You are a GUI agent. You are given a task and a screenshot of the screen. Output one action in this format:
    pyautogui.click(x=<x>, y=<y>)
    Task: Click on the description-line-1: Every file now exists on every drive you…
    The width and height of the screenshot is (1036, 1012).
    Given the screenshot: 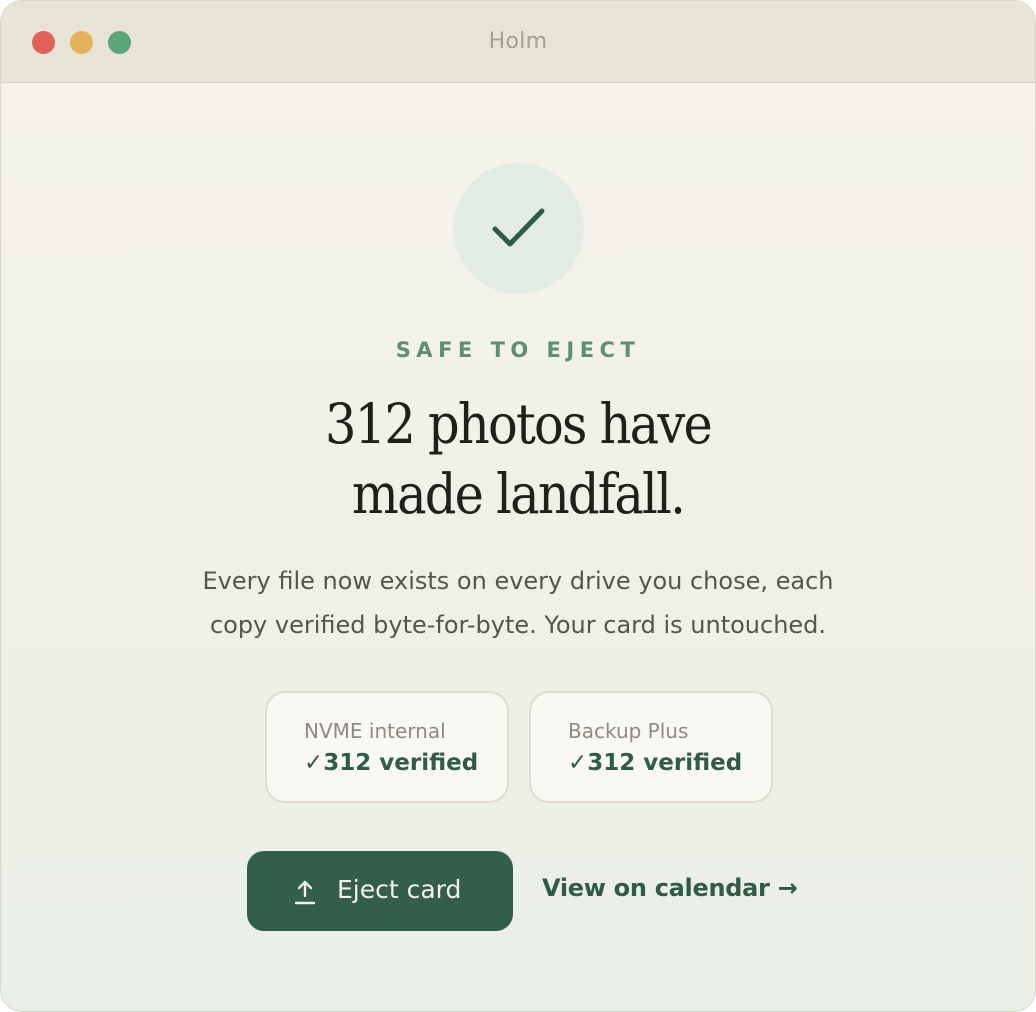 What is the action you would take?
    pyautogui.click(x=518, y=581)
    